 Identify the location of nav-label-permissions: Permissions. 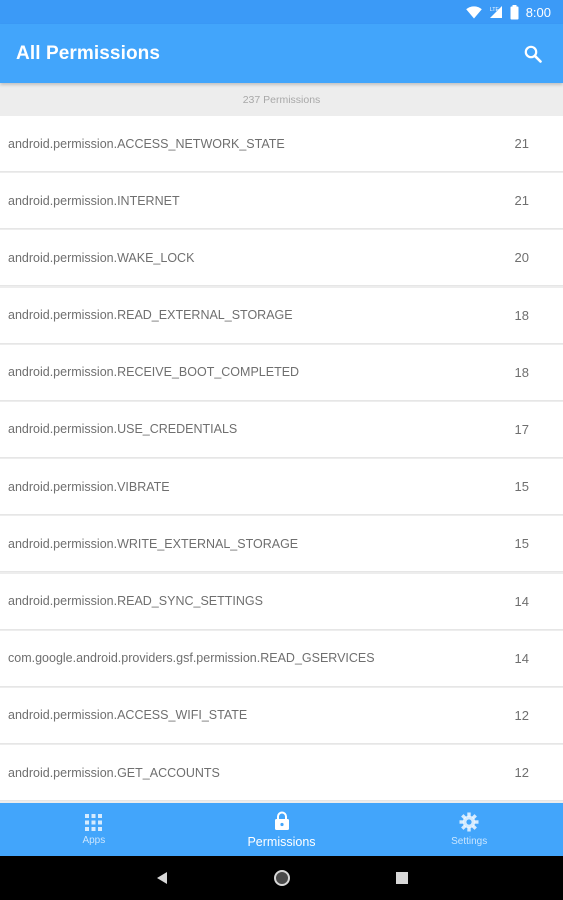
(281, 841).